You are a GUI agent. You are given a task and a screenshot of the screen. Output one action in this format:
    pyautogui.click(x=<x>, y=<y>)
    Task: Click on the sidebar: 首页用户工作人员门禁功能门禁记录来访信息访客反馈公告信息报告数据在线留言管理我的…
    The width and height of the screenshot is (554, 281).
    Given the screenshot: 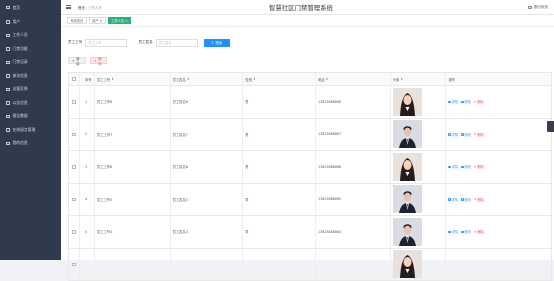 What is the action you would take?
    pyautogui.click(x=30, y=130)
    